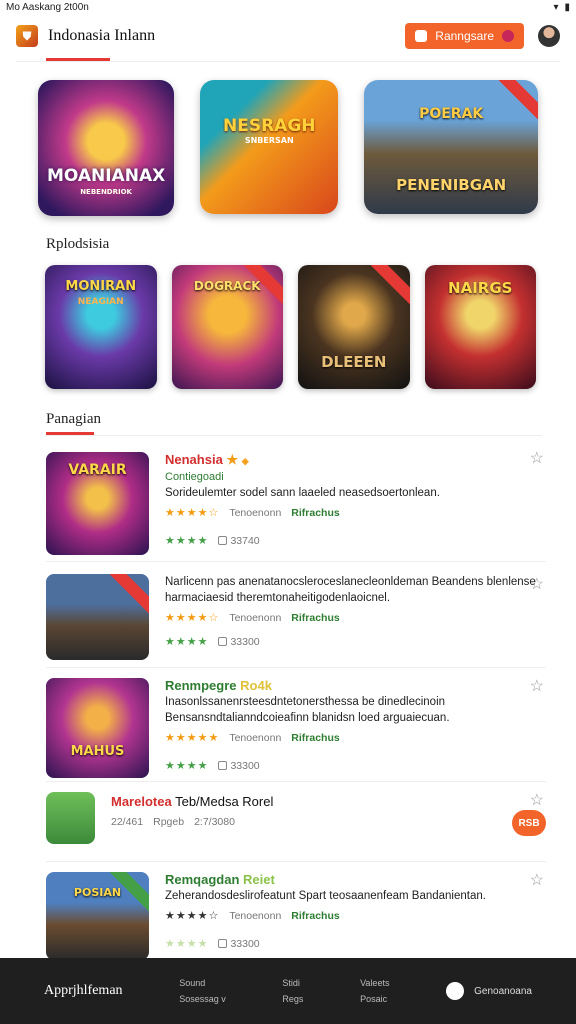 The width and height of the screenshot is (576, 1024). Describe the element at coordinates (202, 999) in the screenshot. I see `footer-link: Sosessag v` at that location.